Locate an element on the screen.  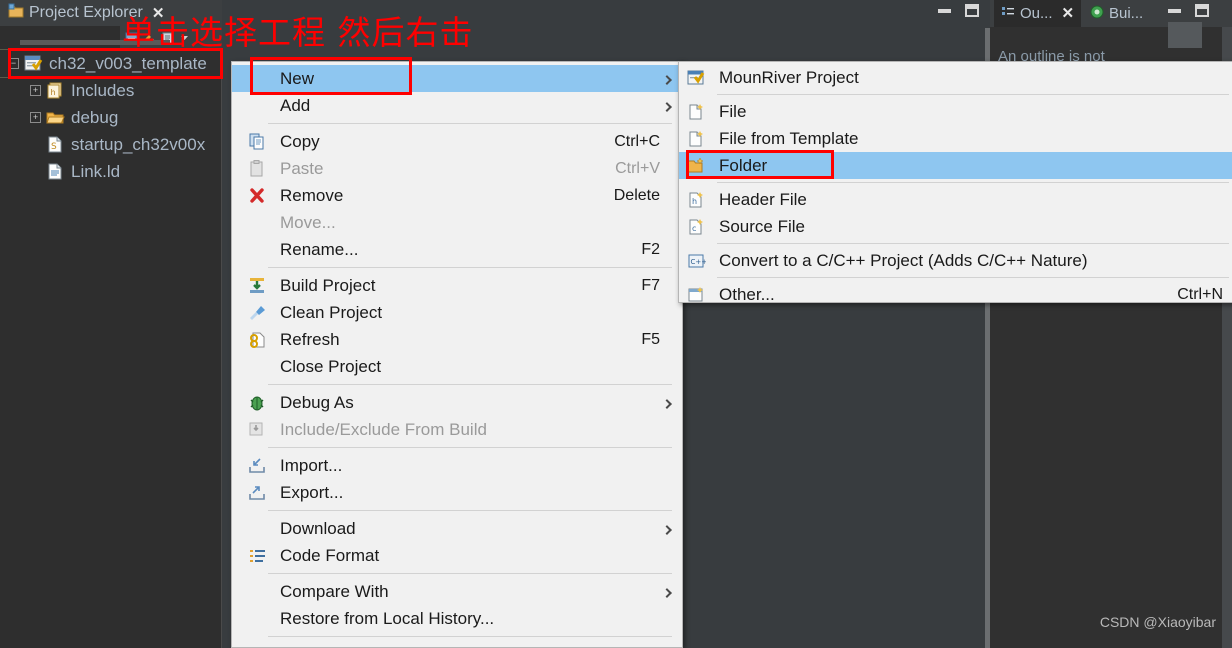
submenu-item-other: Other... Ctrl+N is located at coordinates (955, 294).